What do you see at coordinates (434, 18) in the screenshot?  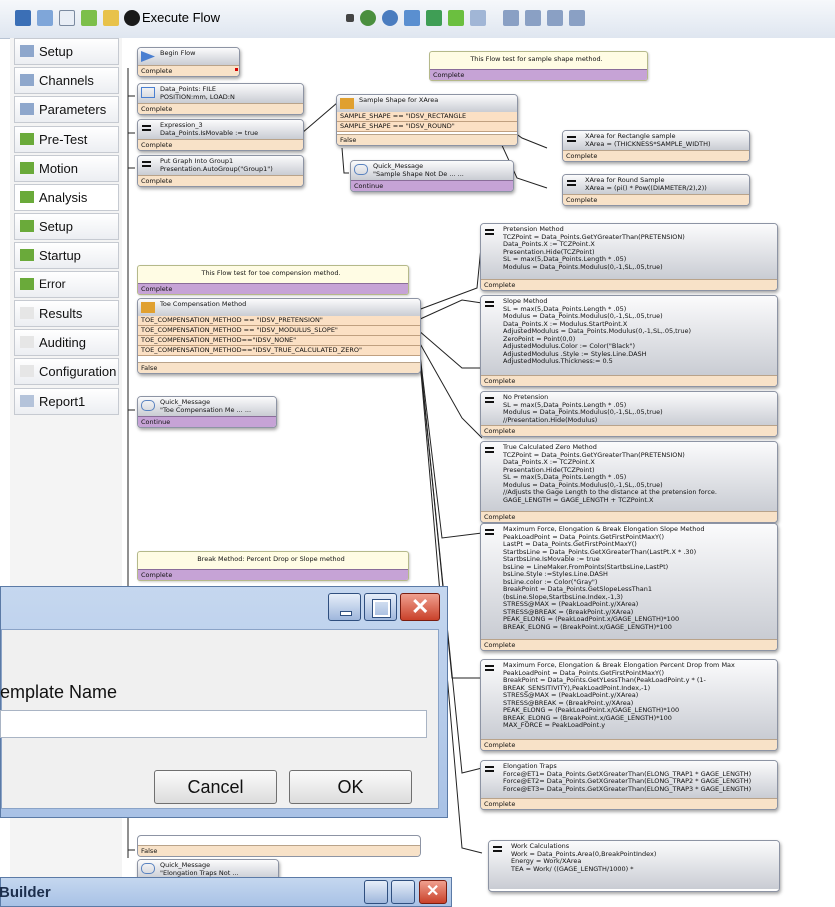 I see `export-icon` at bounding box center [434, 18].